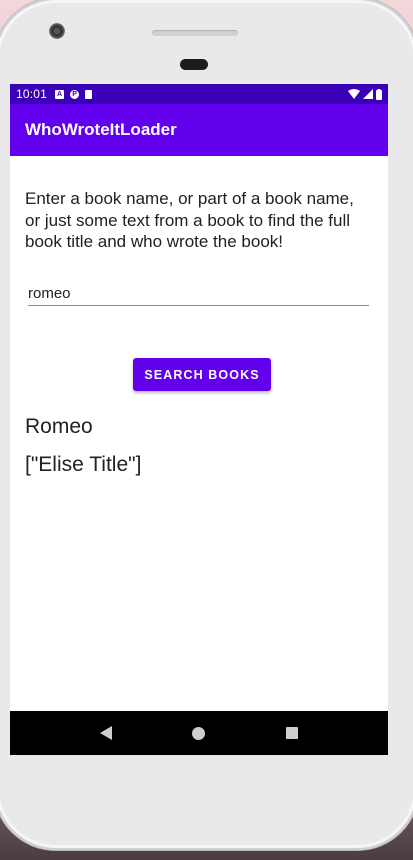 This screenshot has width=413, height=860. What do you see at coordinates (202, 374) in the screenshot?
I see `search-books-button: SEARCH BOOKS` at bounding box center [202, 374].